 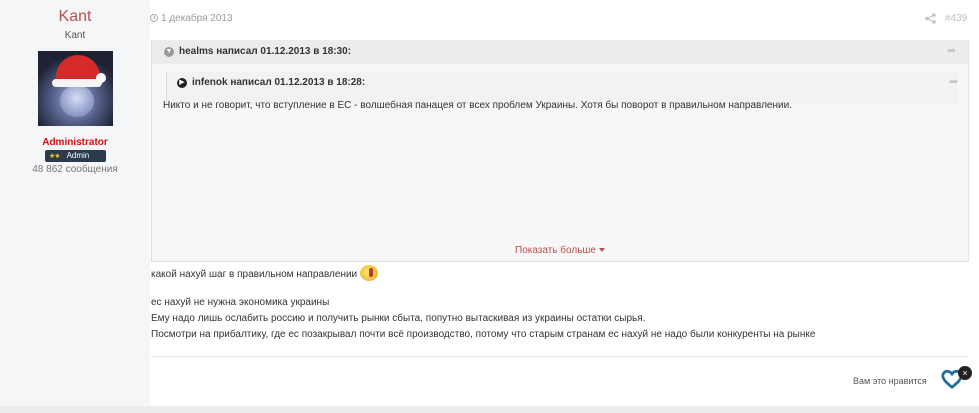 I want to click on chevron-right-icon: ▶, so click(x=182, y=83).